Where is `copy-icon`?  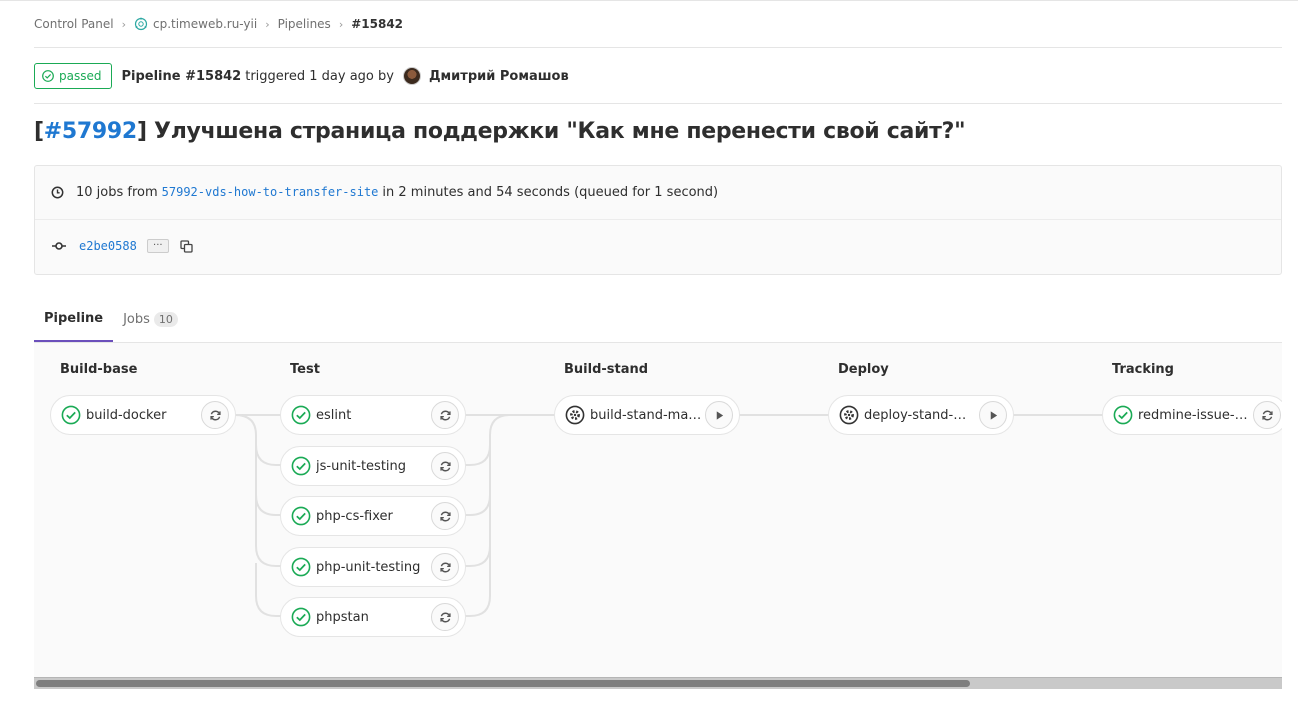 copy-icon is located at coordinates (187, 246).